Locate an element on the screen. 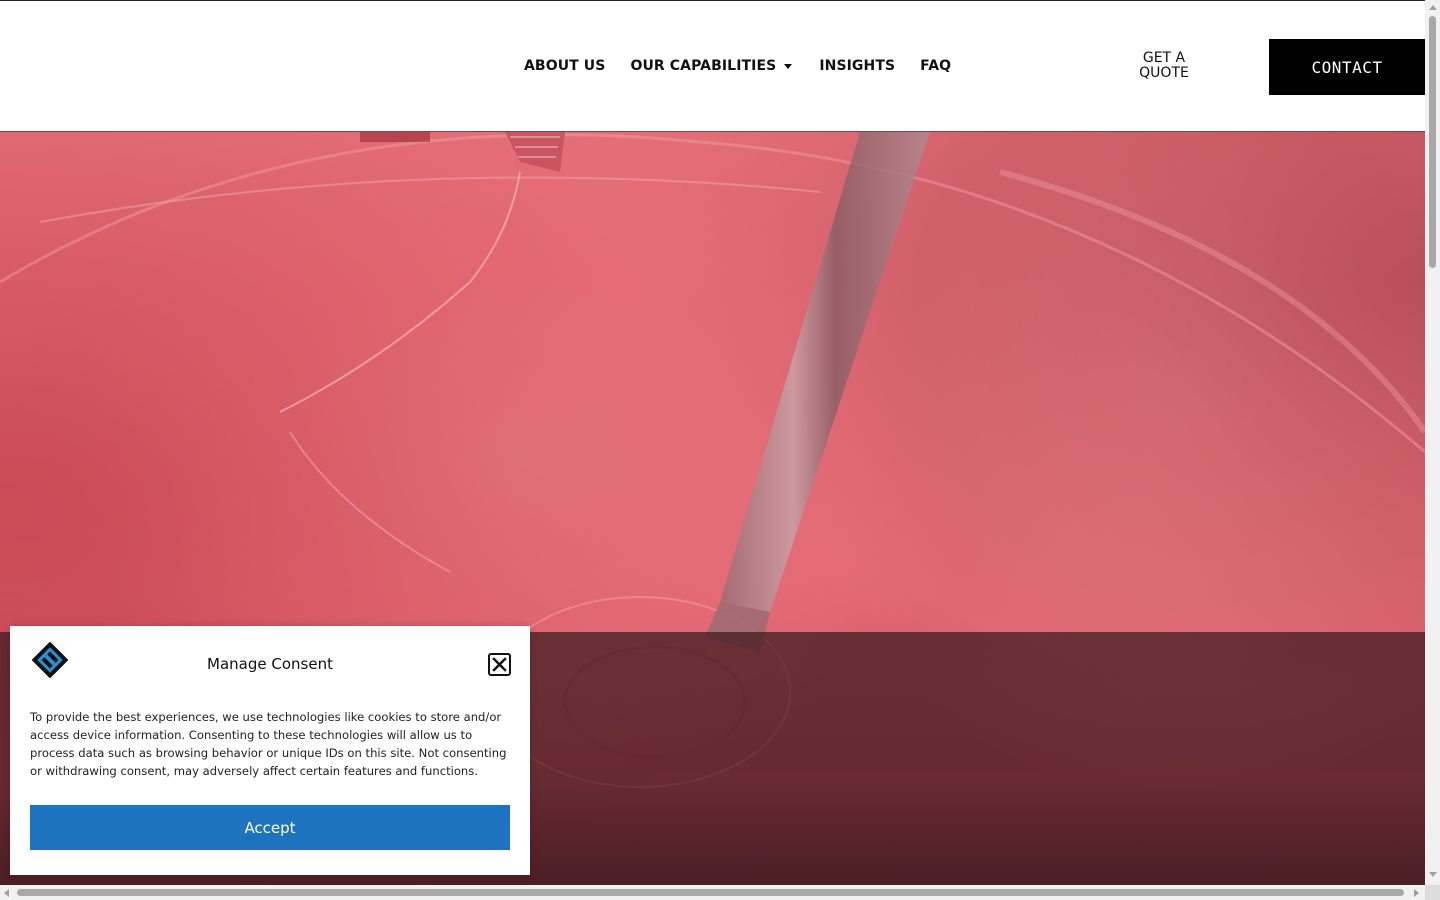  scroll-up-icon is located at coordinates (1433, 7).